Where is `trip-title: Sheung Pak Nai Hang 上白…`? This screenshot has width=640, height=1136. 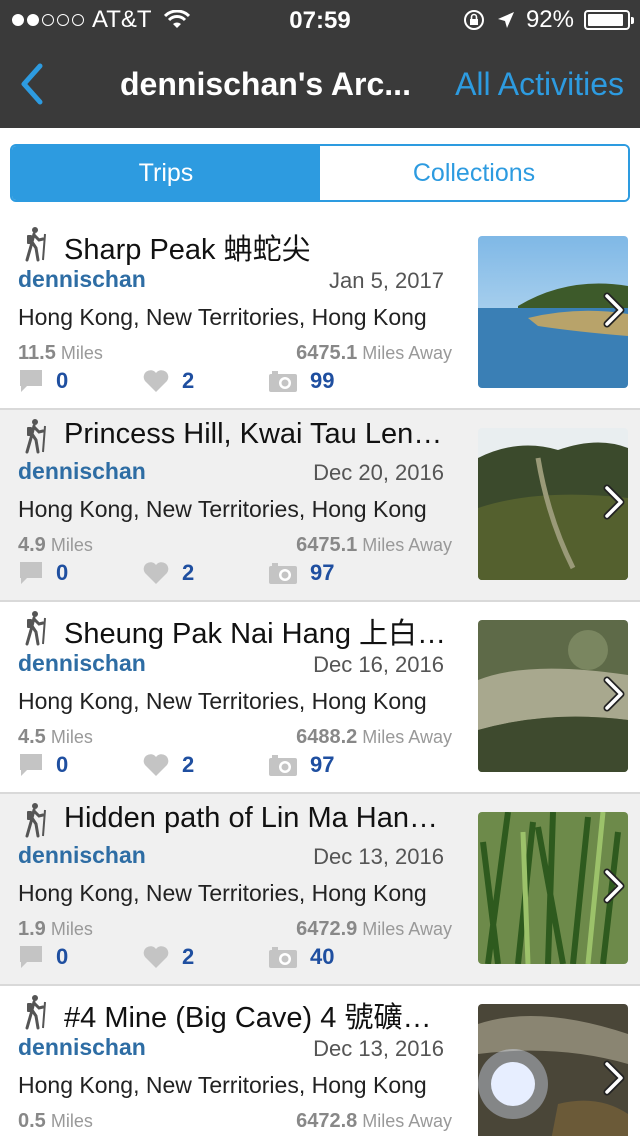
trip-title: Sheung Pak Nai Hang 上白… is located at coordinates (255, 634).